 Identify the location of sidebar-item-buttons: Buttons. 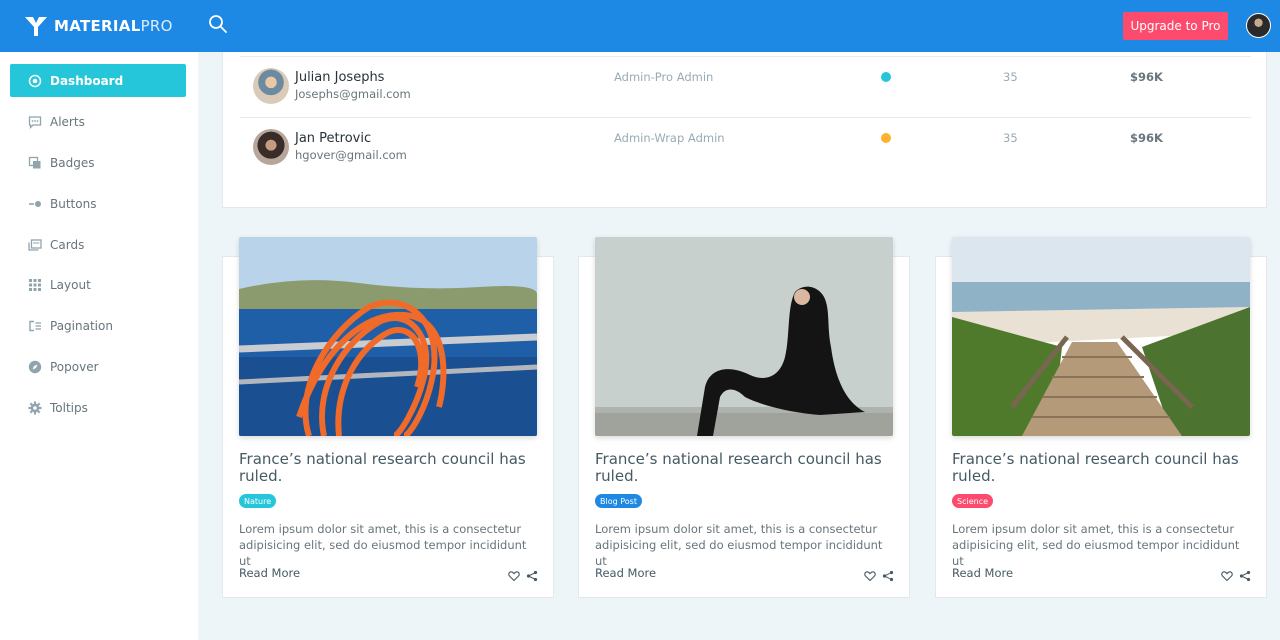
(98, 203).